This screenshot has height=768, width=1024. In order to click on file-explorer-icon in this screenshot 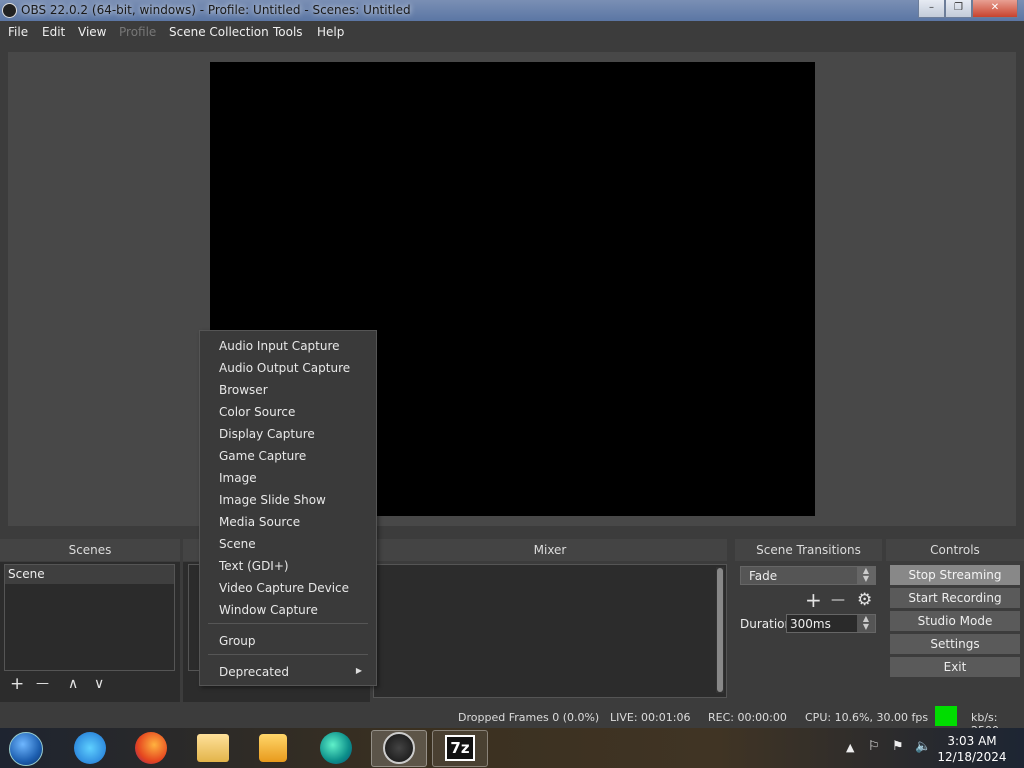, I will do `click(213, 748)`.